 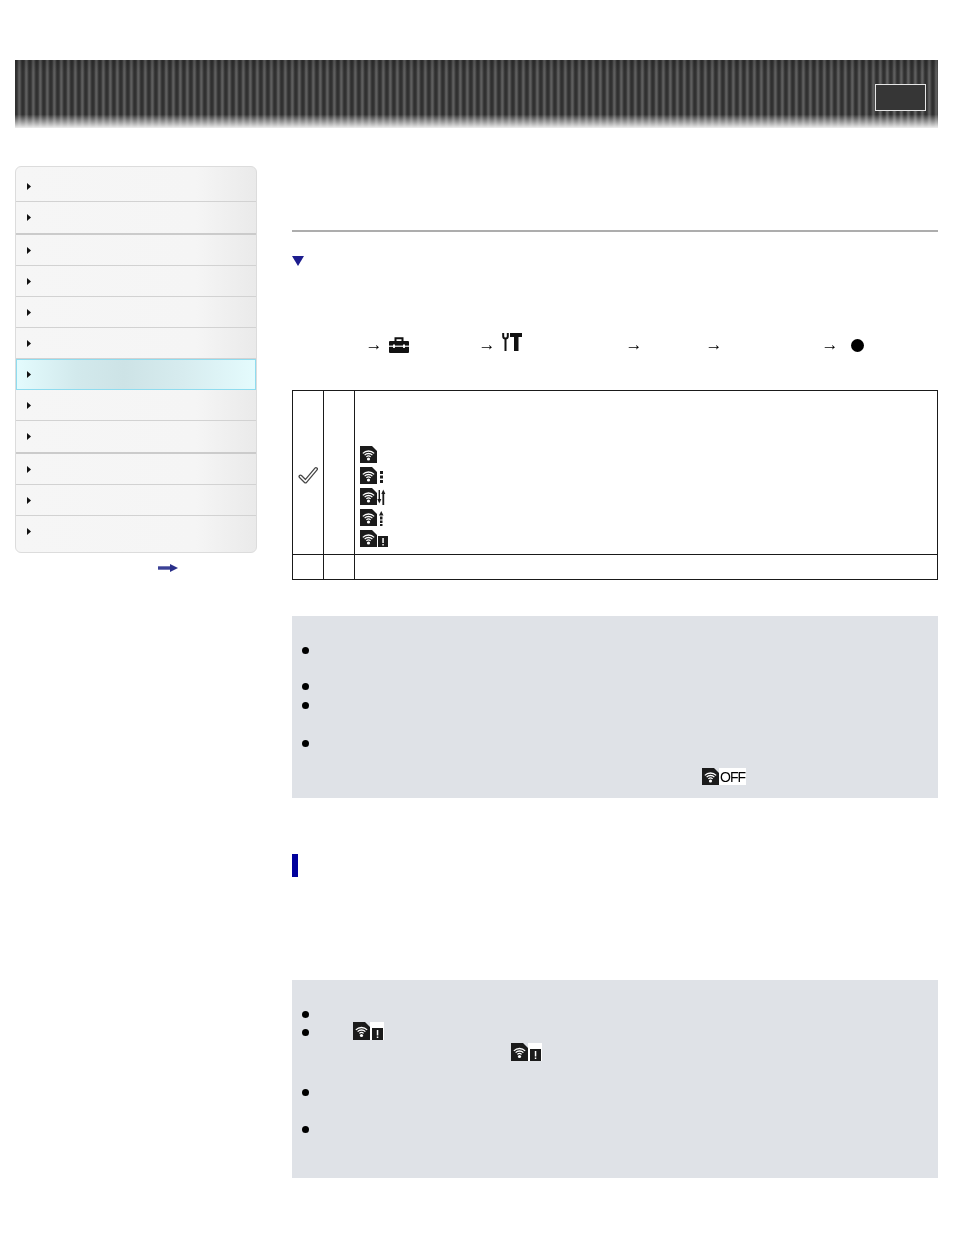 I want to click on checkmark-icon, so click(x=308, y=474).